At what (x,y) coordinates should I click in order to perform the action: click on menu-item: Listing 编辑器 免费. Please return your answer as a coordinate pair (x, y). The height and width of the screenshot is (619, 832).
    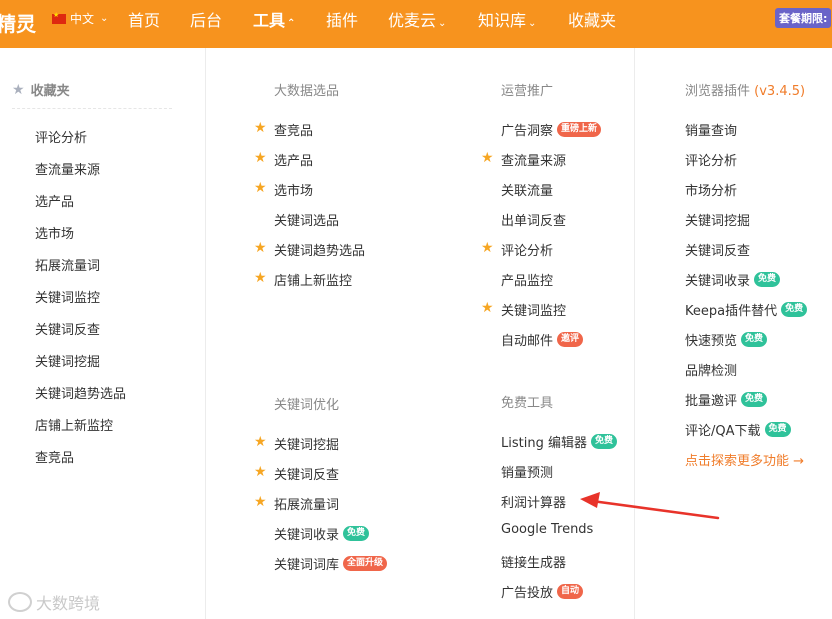
    Looking at the image, I should click on (559, 441).